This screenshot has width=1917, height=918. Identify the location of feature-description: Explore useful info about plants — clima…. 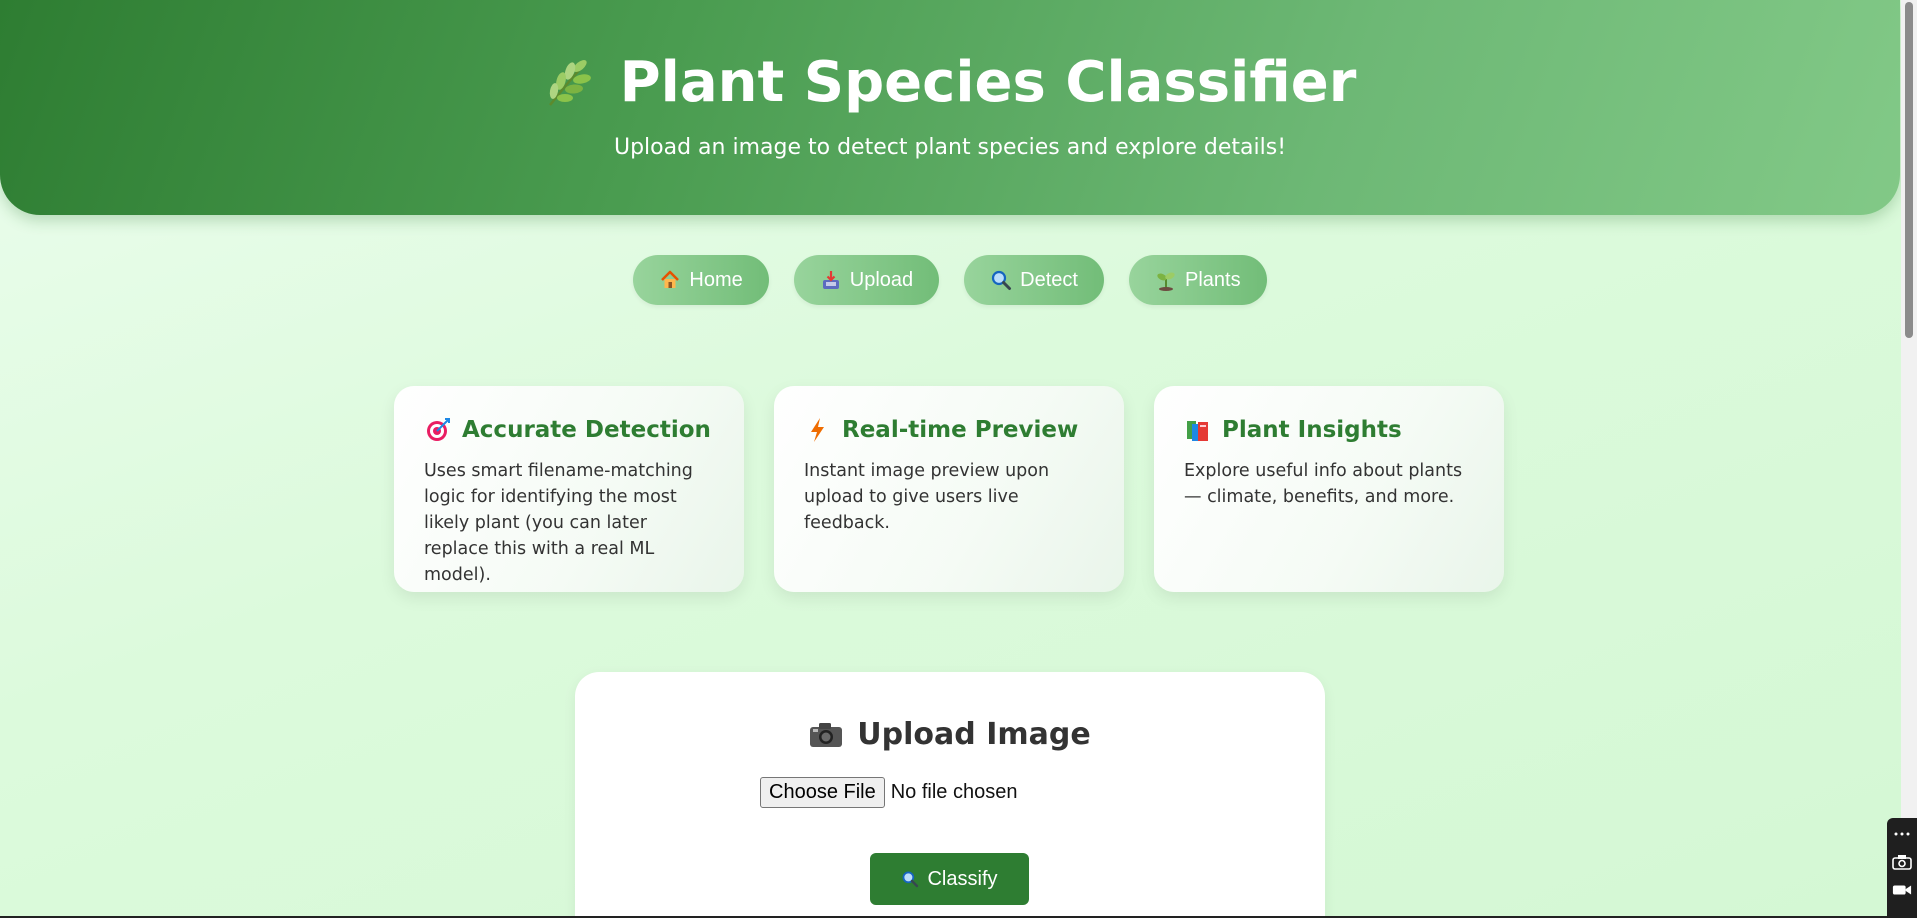
(1323, 484).